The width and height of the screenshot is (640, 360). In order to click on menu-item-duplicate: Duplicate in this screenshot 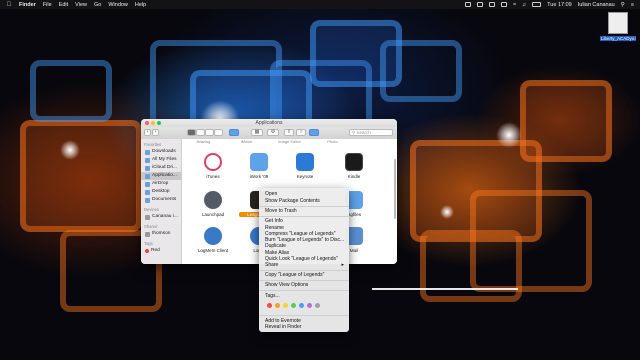, I will do `click(306, 246)`.